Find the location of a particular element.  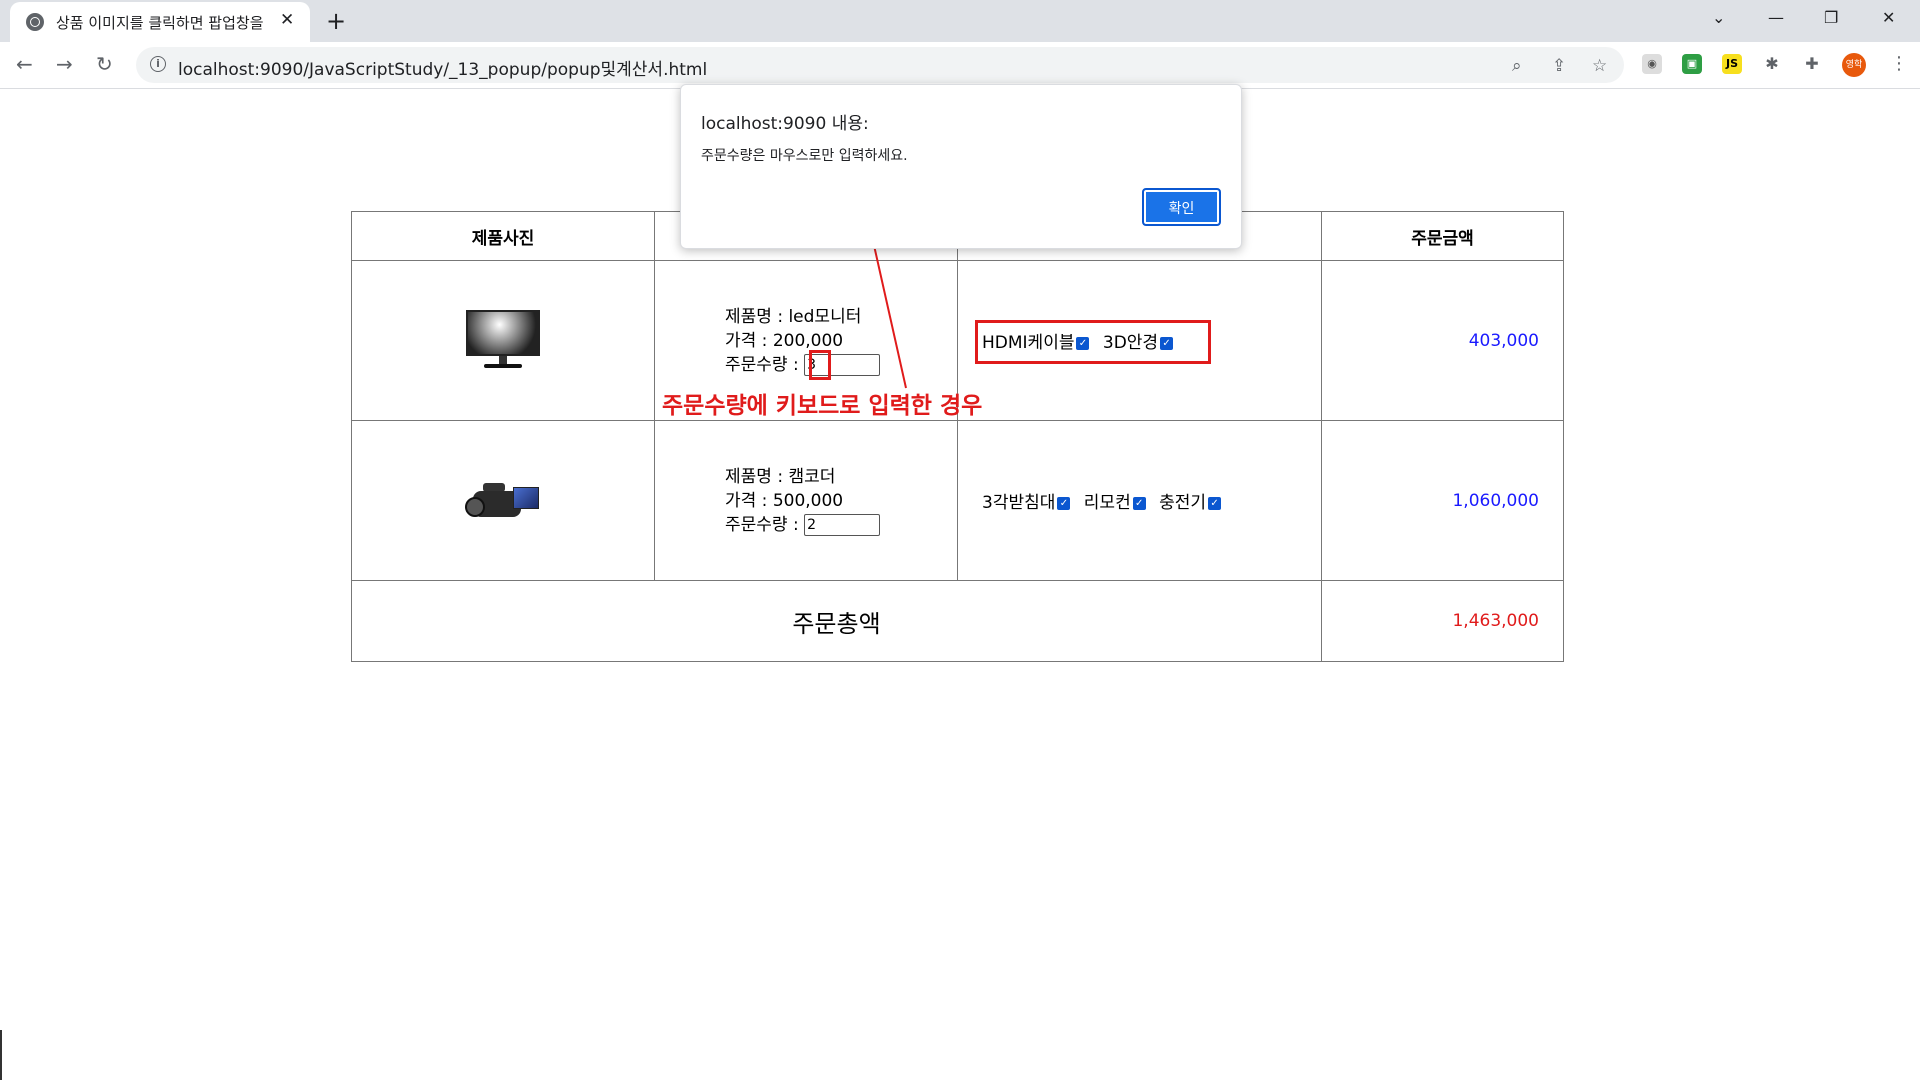

ok-button: 확인 is located at coordinates (1181, 207).